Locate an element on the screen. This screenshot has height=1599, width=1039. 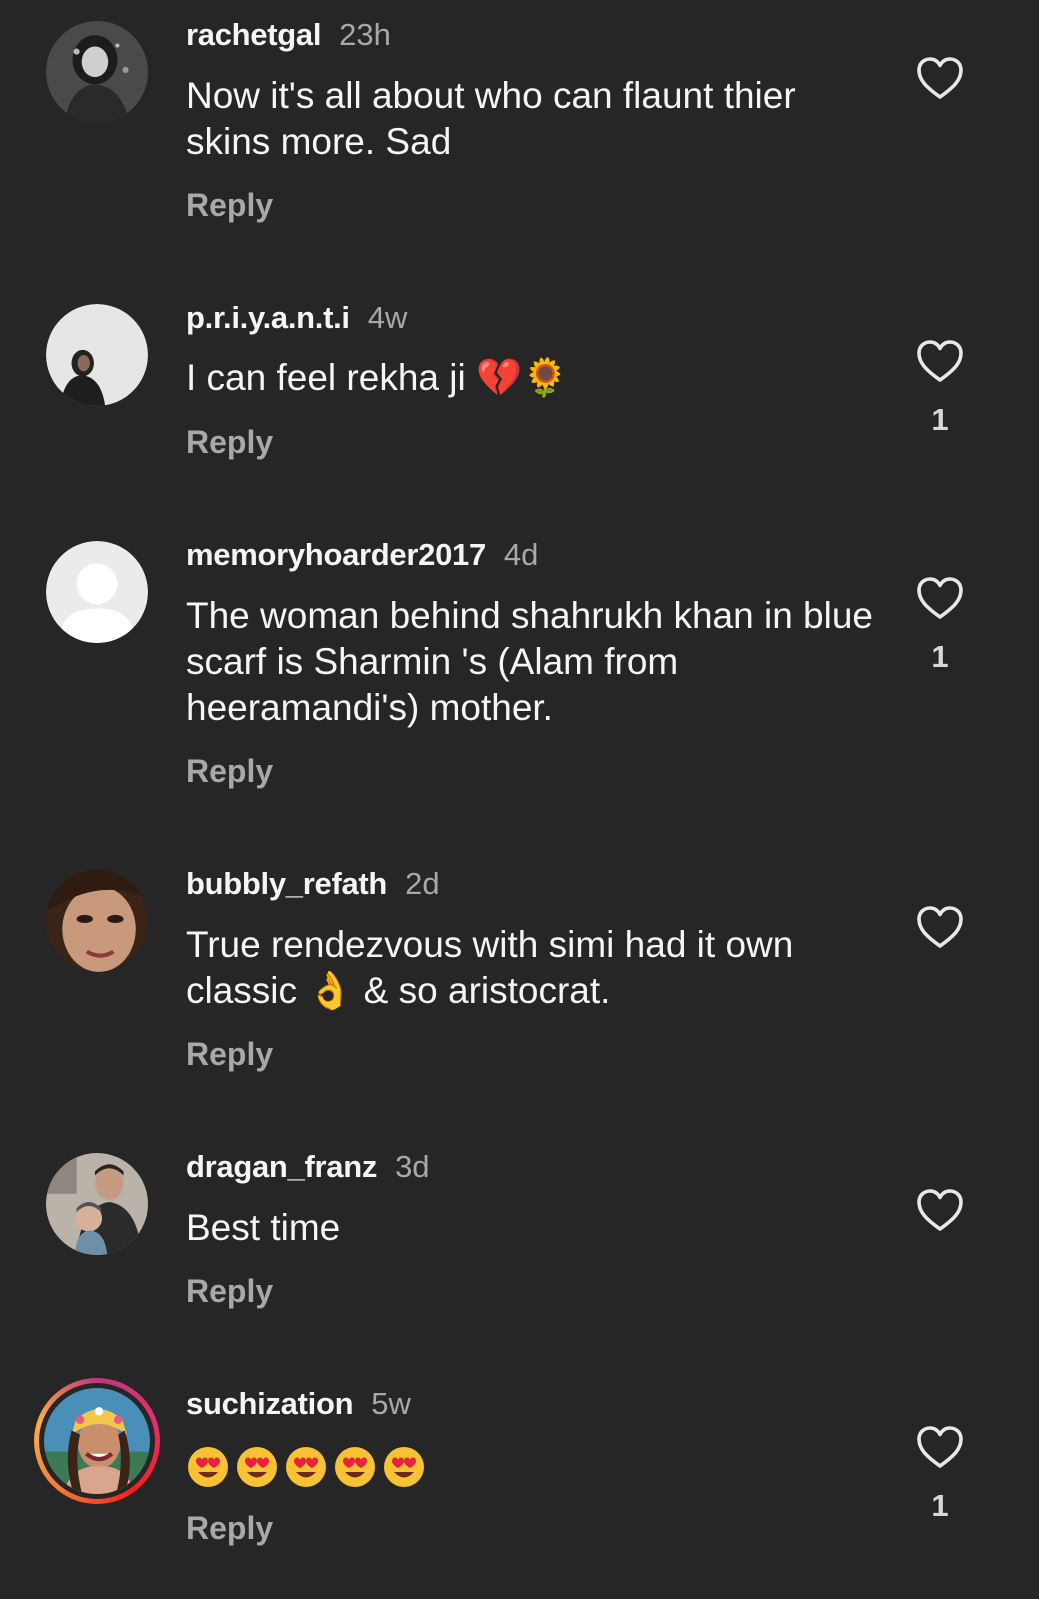
comment-header: memoryhoarder2017 4d is located at coordinates (362, 555).